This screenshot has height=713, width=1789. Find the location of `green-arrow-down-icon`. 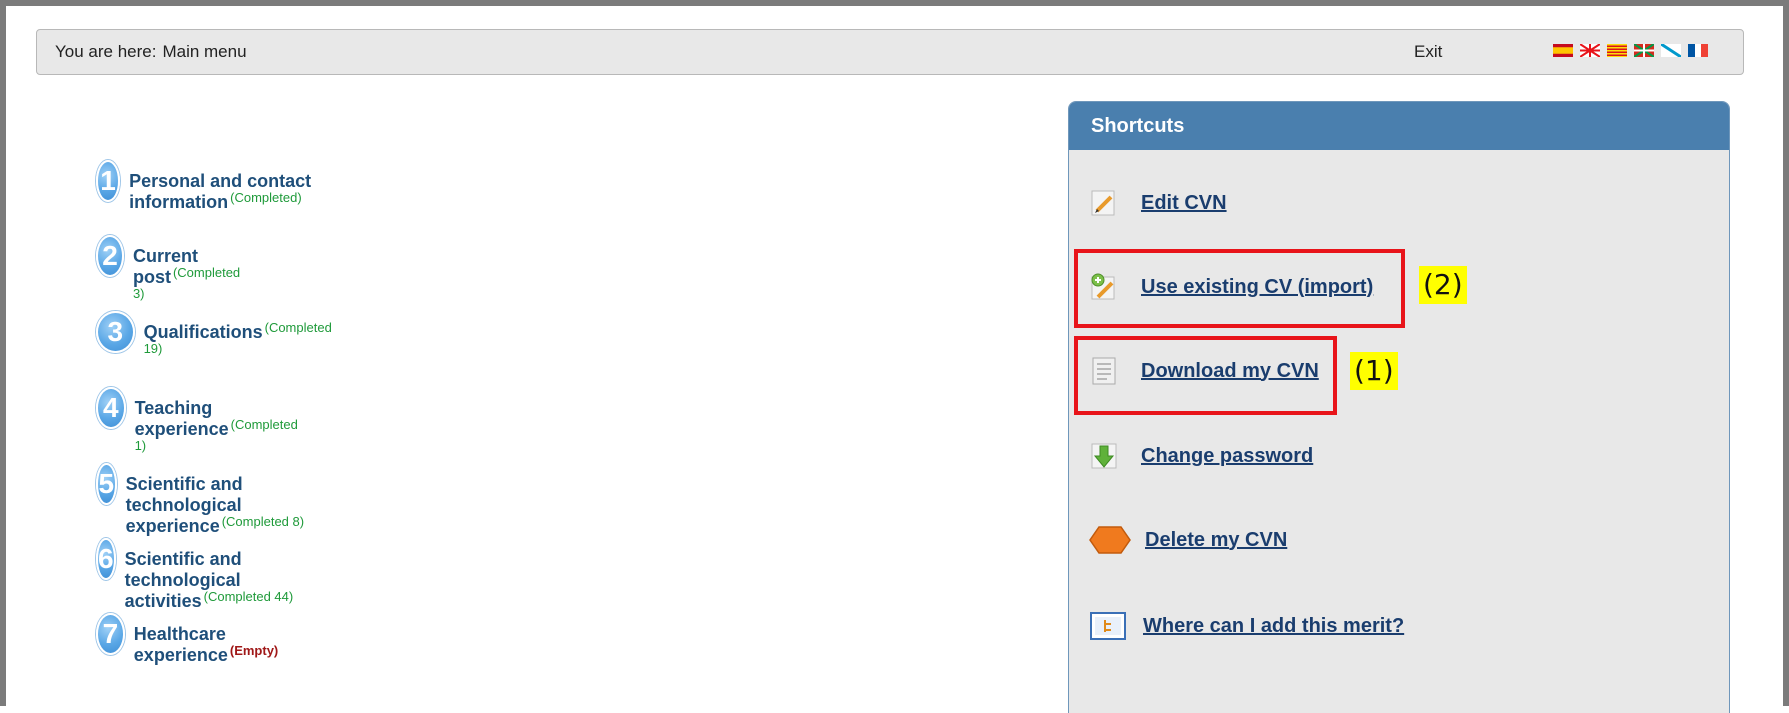

green-arrow-down-icon is located at coordinates (1104, 456).